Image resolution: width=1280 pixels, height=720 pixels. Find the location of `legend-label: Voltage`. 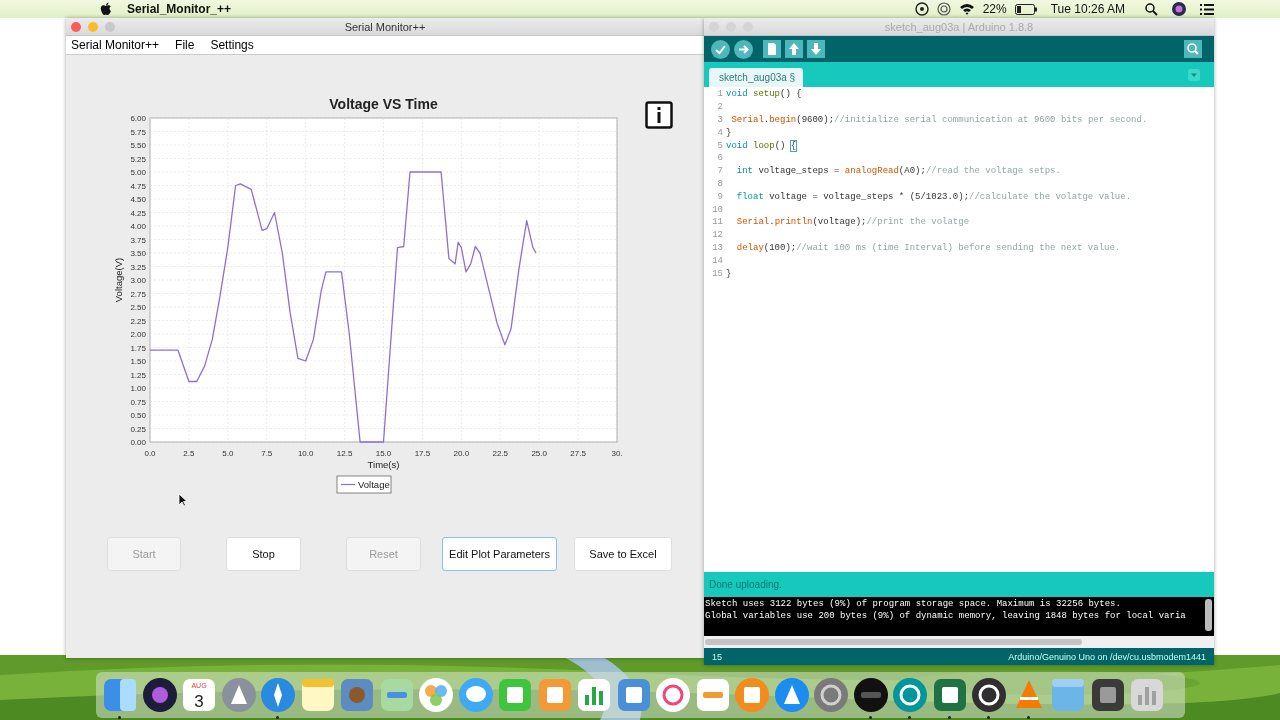

legend-label: Voltage is located at coordinates (374, 484).